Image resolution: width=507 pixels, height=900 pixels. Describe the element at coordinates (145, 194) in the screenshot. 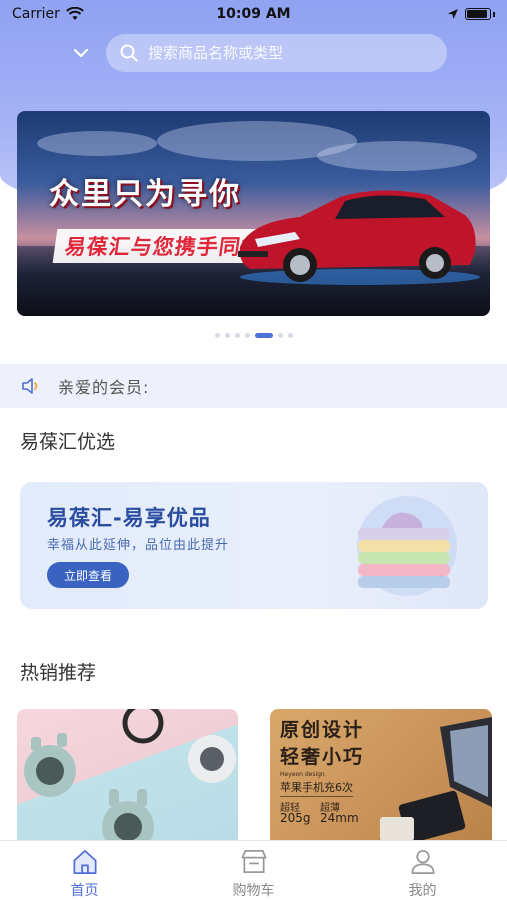

I see `banner-title: 众里只为寻你` at that location.